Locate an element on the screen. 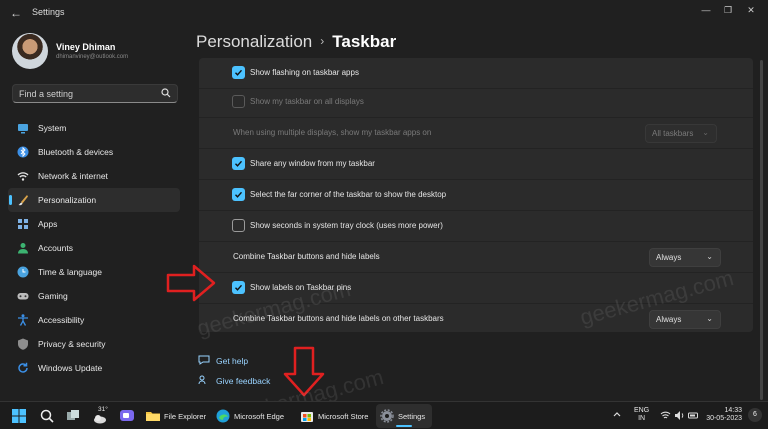 The height and width of the screenshot is (429, 768). maximize-button: ❐ is located at coordinates (728, 10).